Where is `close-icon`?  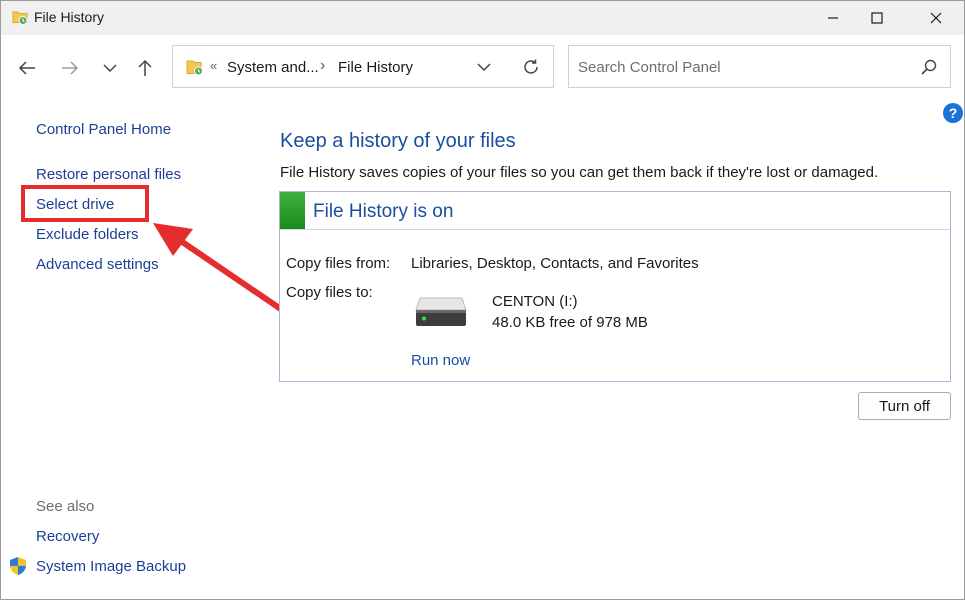 close-icon is located at coordinates (936, 18).